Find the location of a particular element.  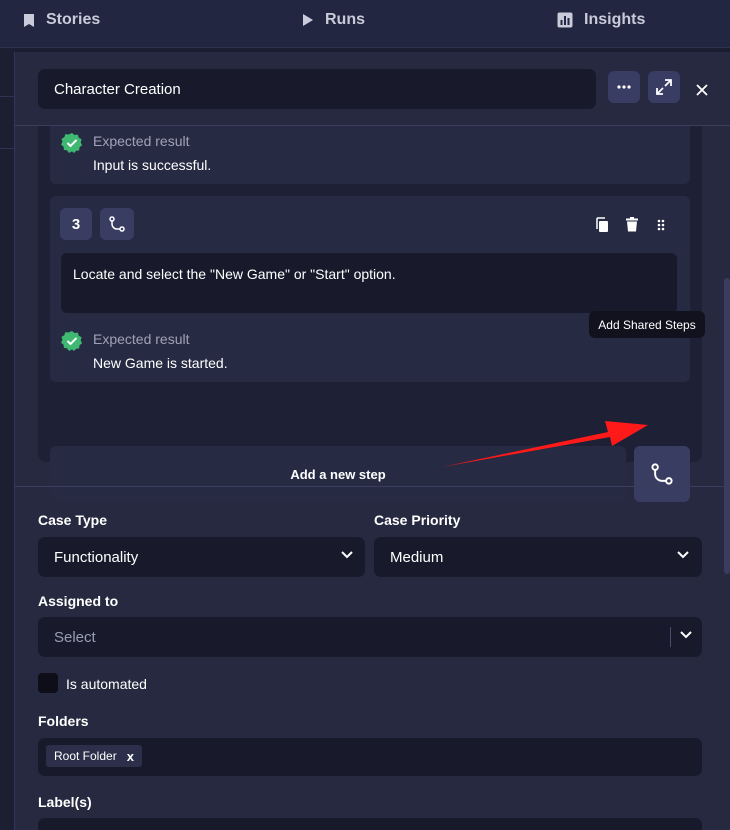

nav-stories: Stories is located at coordinates (61, 20).